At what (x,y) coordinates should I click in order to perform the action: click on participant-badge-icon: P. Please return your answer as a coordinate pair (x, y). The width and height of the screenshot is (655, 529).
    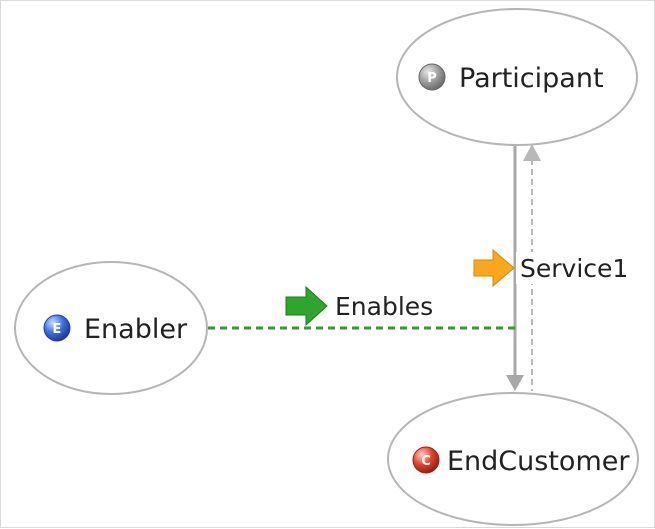
    Looking at the image, I should click on (432, 77).